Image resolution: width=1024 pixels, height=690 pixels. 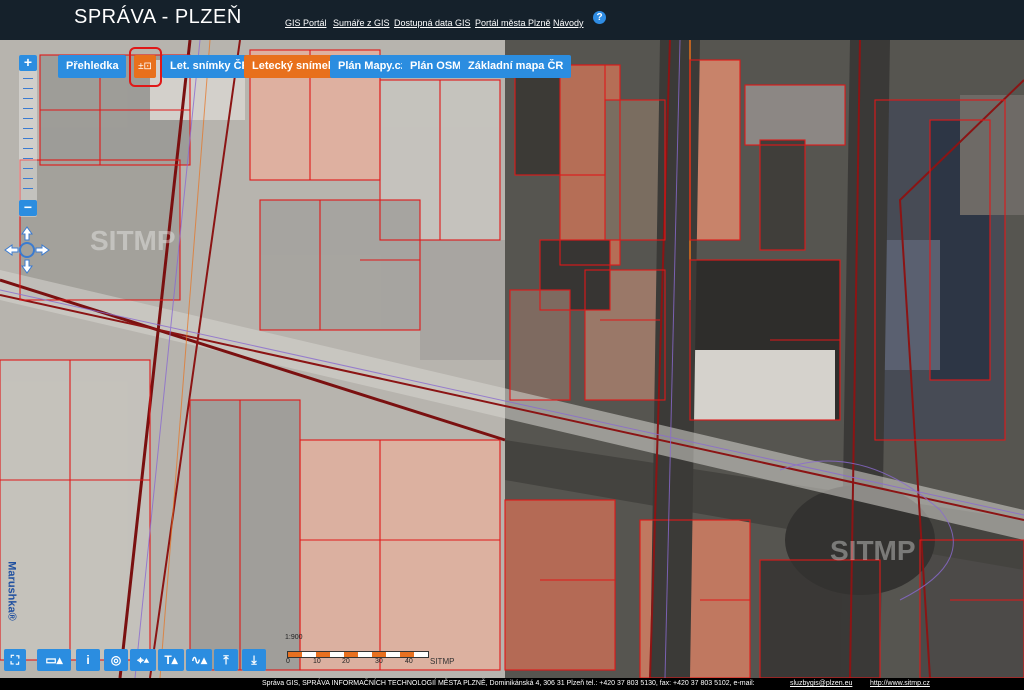 I want to click on overview-button: Přehledka, so click(x=92, y=66).